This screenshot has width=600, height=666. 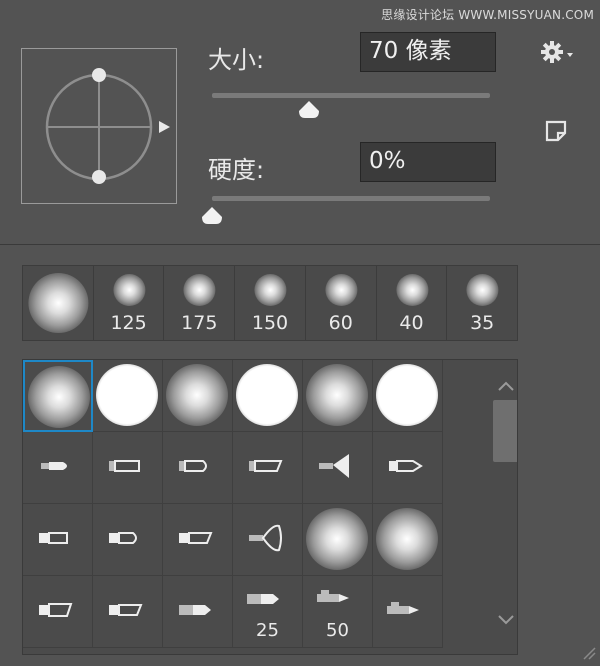 What do you see at coordinates (482, 303) in the screenshot?
I see `recent-brush-item: 35` at bounding box center [482, 303].